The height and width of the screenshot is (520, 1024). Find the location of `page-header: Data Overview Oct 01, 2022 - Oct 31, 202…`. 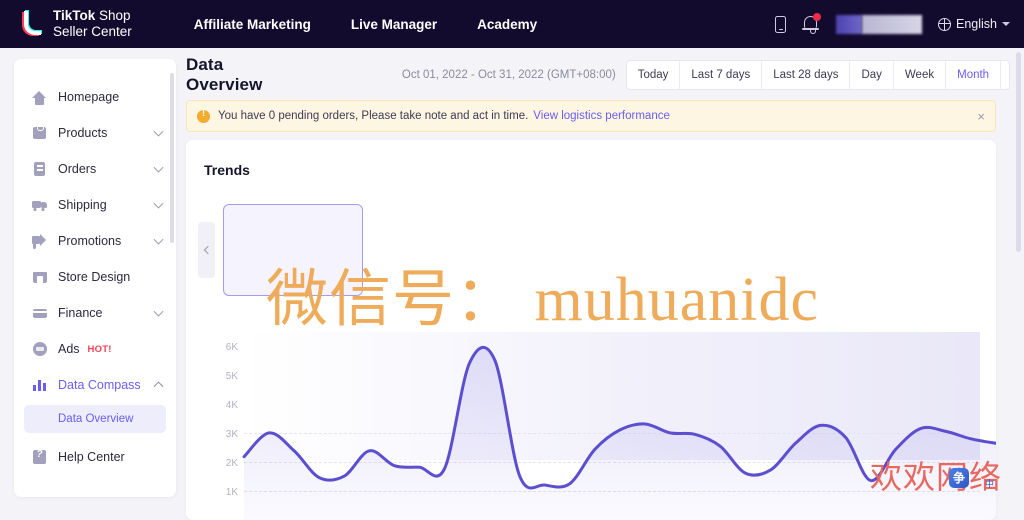

page-header: Data Overview Oct 01, 2022 - Oct 31, 202… is located at coordinates (598, 75).